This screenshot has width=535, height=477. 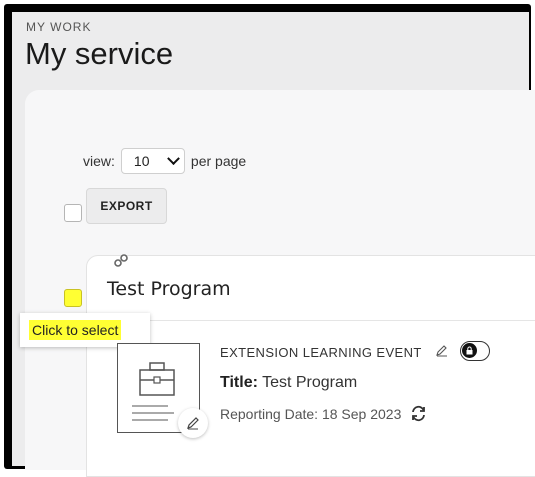 What do you see at coordinates (310, 320) in the screenshot?
I see `program-divider` at bounding box center [310, 320].